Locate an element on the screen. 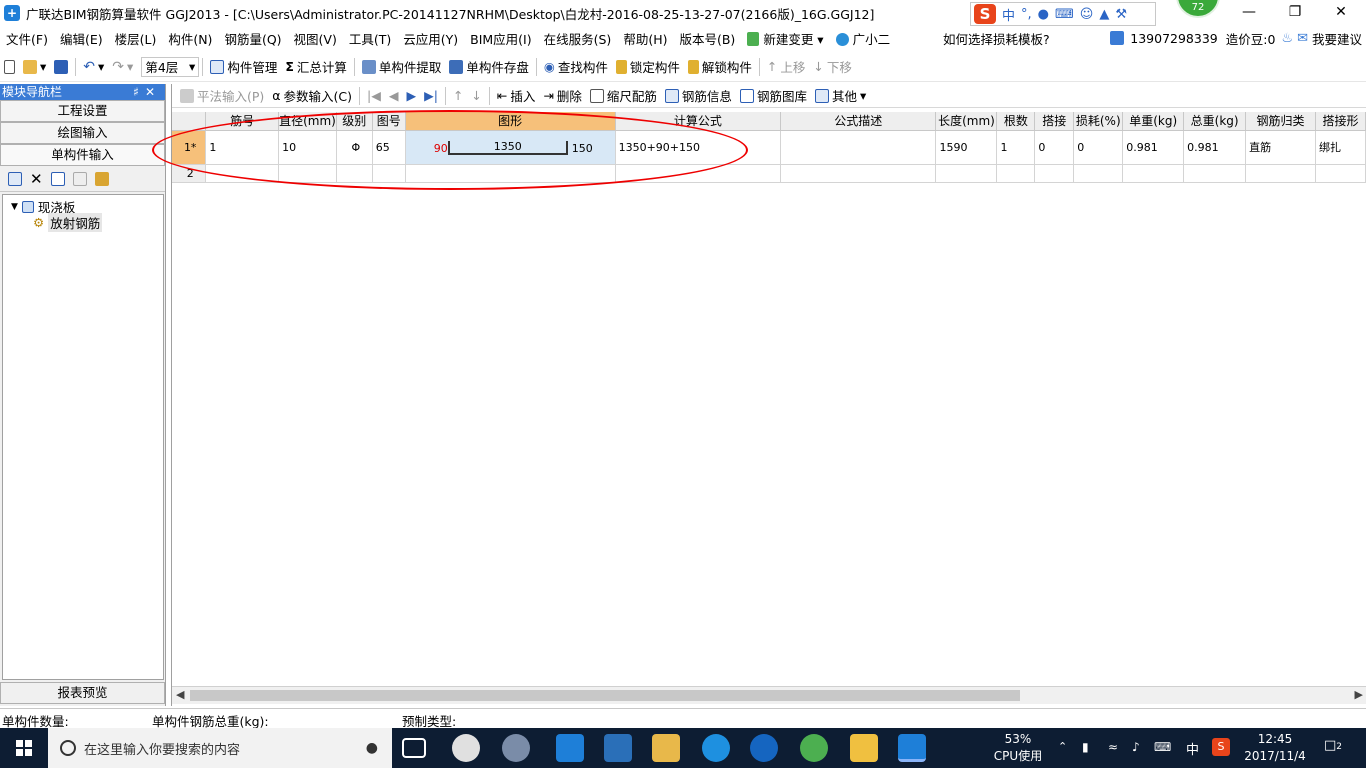  menu-view: 视图(V) is located at coordinates (315, 38).